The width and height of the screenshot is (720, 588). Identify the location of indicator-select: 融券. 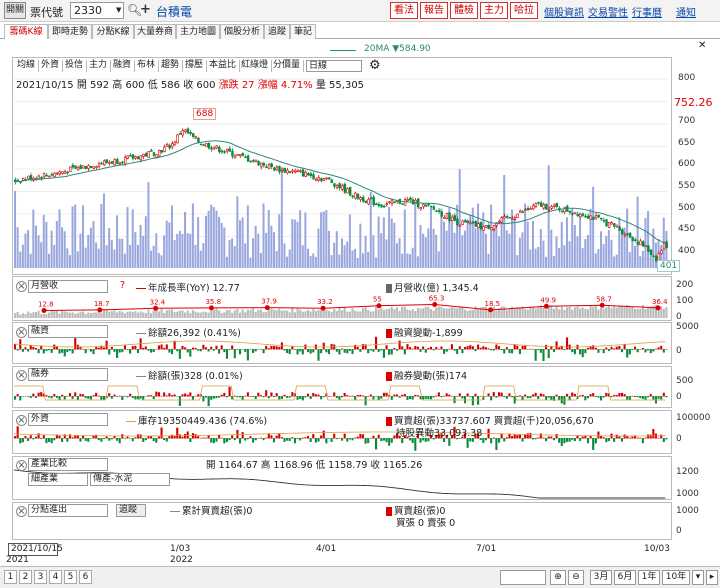
(68, 374).